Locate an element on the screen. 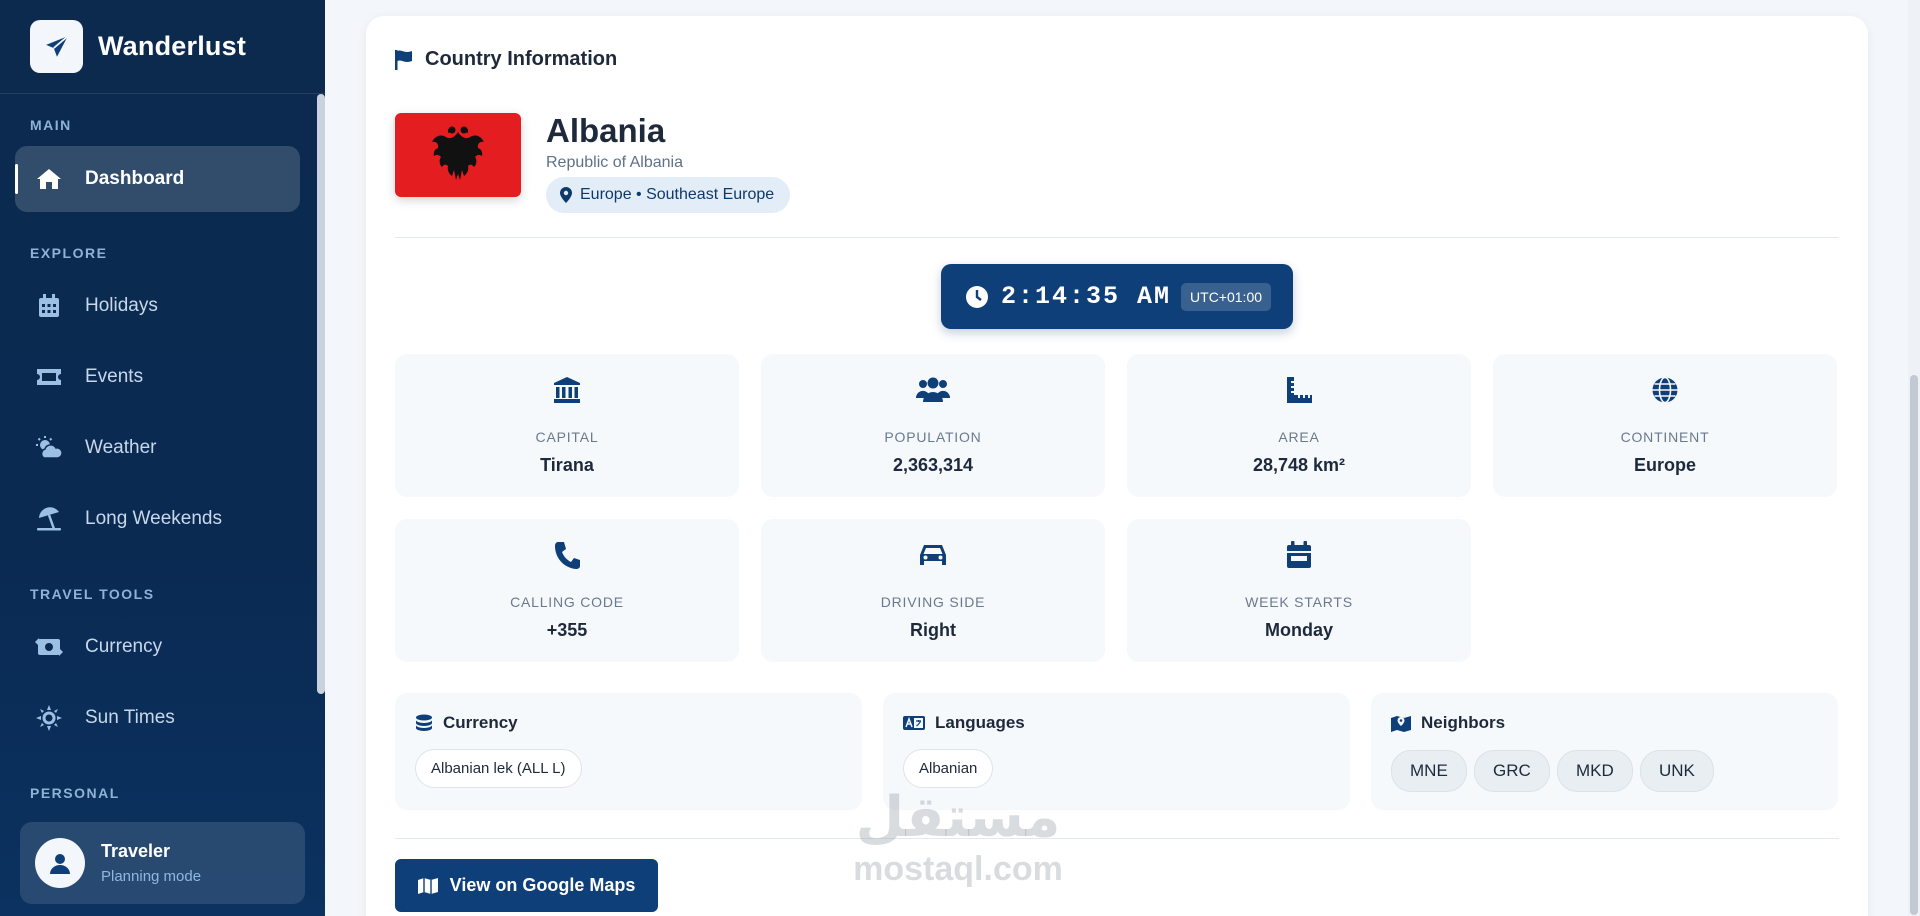 The image size is (1920, 916). view-on-google-maps-button: View on Google Maps is located at coordinates (526, 885).